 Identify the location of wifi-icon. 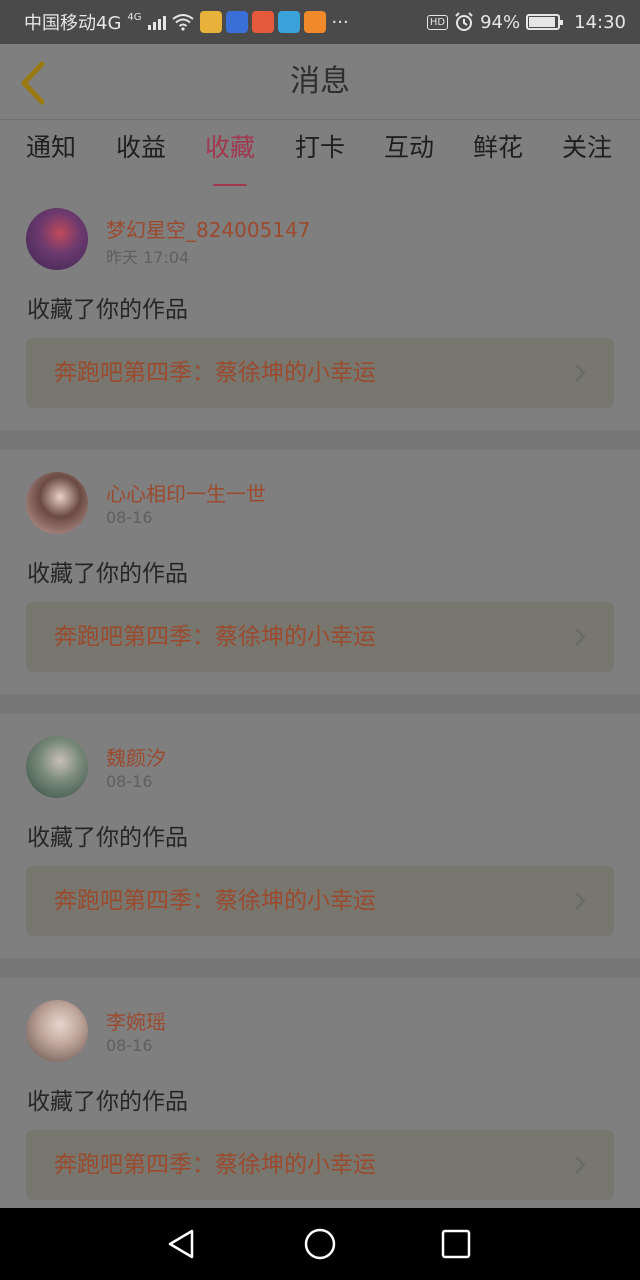
(182, 22).